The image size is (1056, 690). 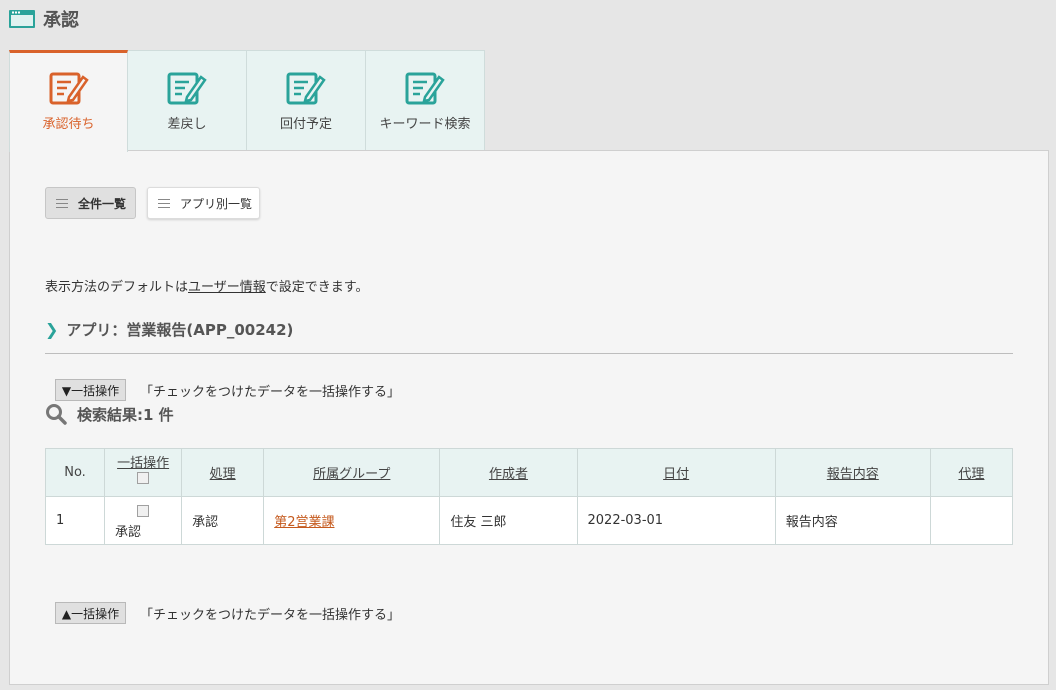 I want to click on cell-report: 報告内容, so click(x=852, y=520).